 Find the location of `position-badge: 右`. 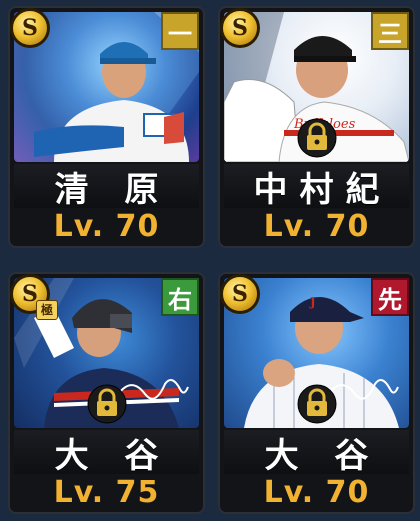

position-badge: 右 is located at coordinates (180, 297).